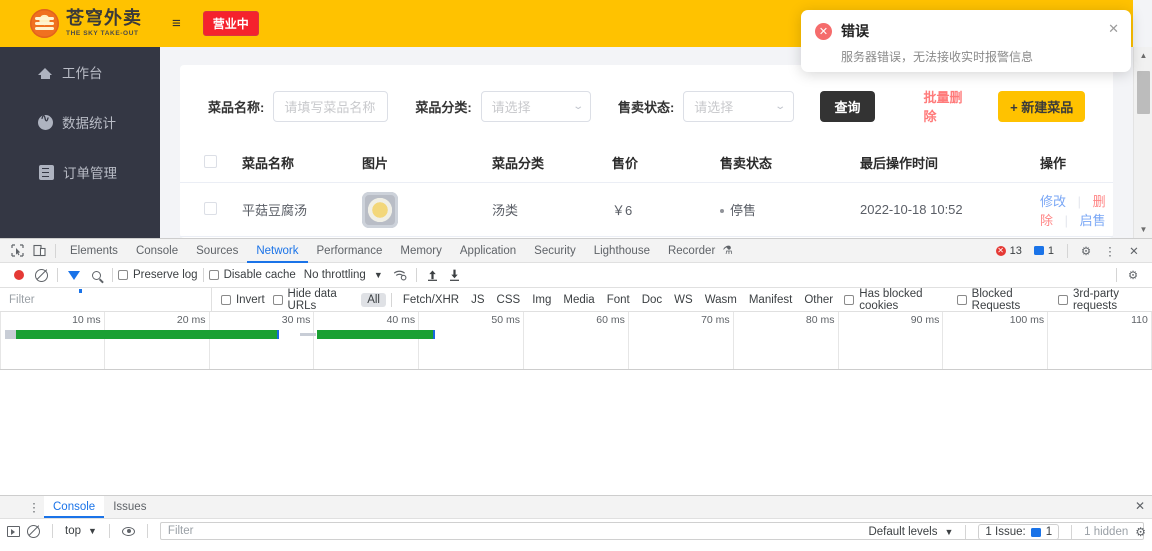  What do you see at coordinates (622, 210) in the screenshot?
I see `cell-price: ￥6` at bounding box center [622, 210].